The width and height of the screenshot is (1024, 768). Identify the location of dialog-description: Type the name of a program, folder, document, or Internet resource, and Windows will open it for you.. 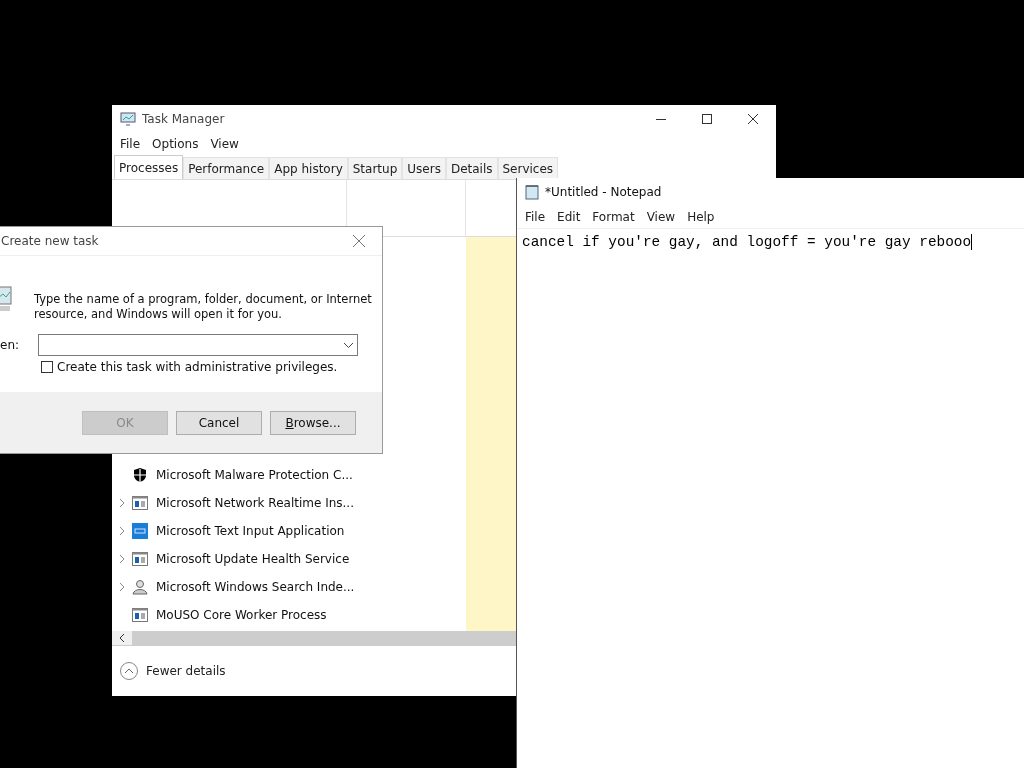
(203, 307).